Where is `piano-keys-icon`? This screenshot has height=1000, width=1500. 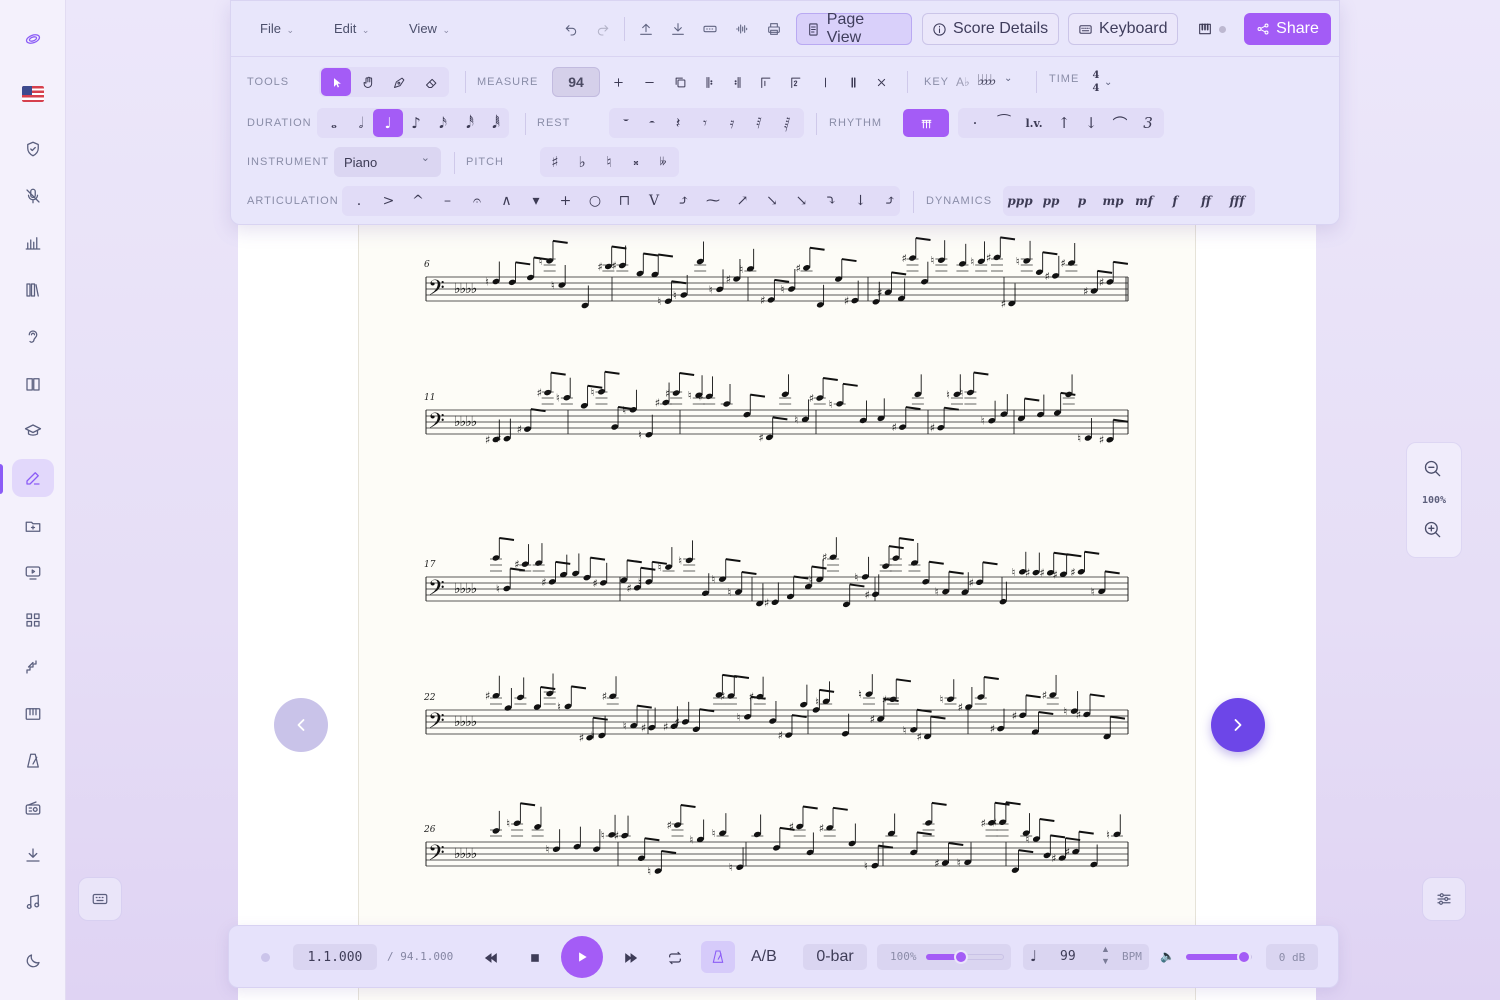 piano-keys-icon is located at coordinates (1205, 29).